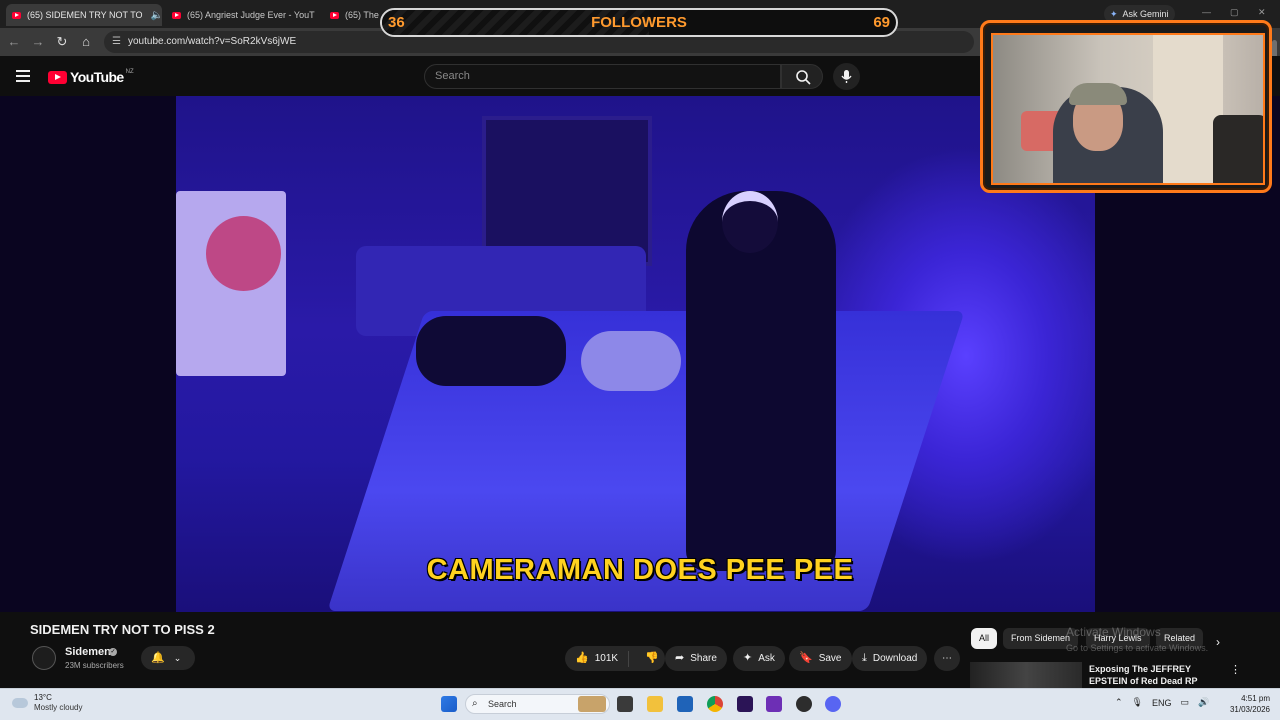  What do you see at coordinates (1206, 12) in the screenshot?
I see `minimize-icon: —` at bounding box center [1206, 12].